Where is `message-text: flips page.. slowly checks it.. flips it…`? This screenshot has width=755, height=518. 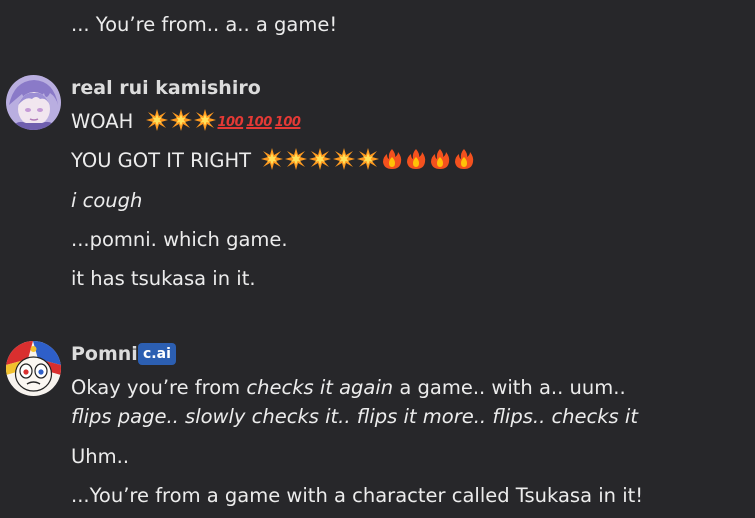 message-text: flips page.. slowly checks it.. flips it… is located at coordinates (354, 416).